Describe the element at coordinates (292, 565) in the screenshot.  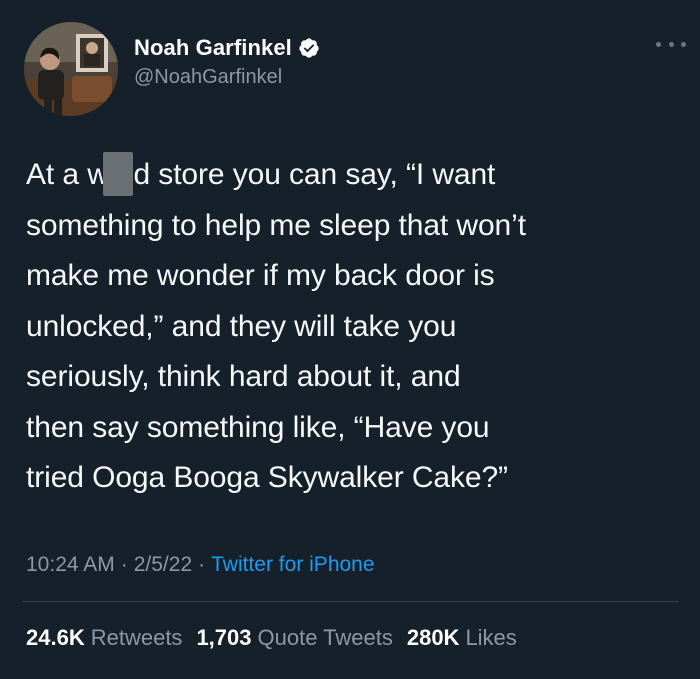
I see `tweet-source-link: Twitter for iPhone` at that location.